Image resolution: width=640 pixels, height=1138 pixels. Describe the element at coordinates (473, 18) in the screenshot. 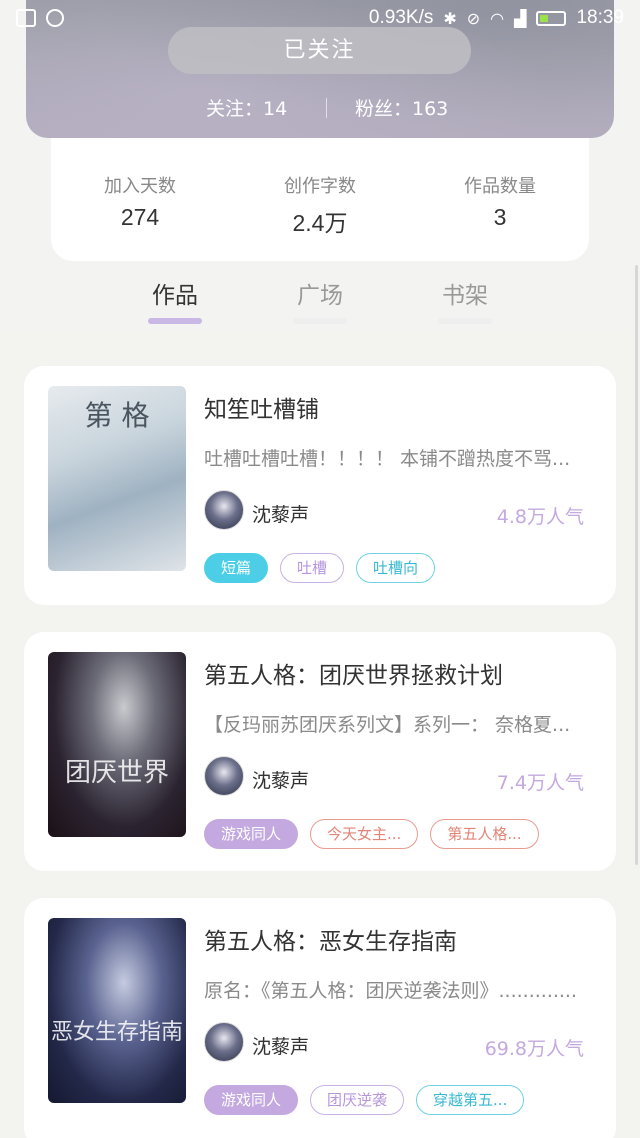

I see `mute-icon: ⊘` at that location.